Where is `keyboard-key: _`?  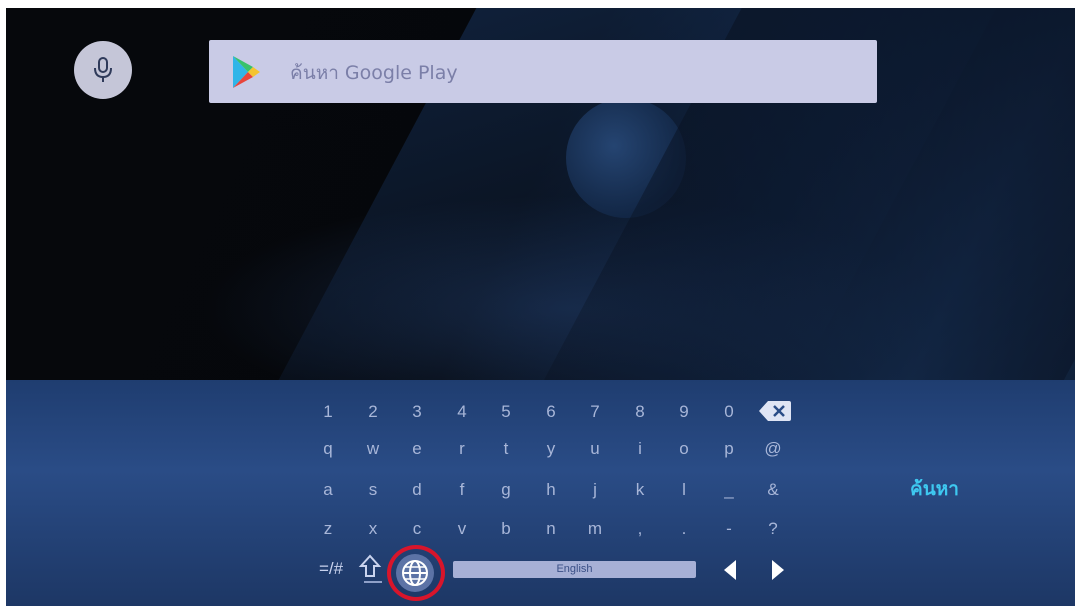
keyboard-key: _ is located at coordinates (729, 490).